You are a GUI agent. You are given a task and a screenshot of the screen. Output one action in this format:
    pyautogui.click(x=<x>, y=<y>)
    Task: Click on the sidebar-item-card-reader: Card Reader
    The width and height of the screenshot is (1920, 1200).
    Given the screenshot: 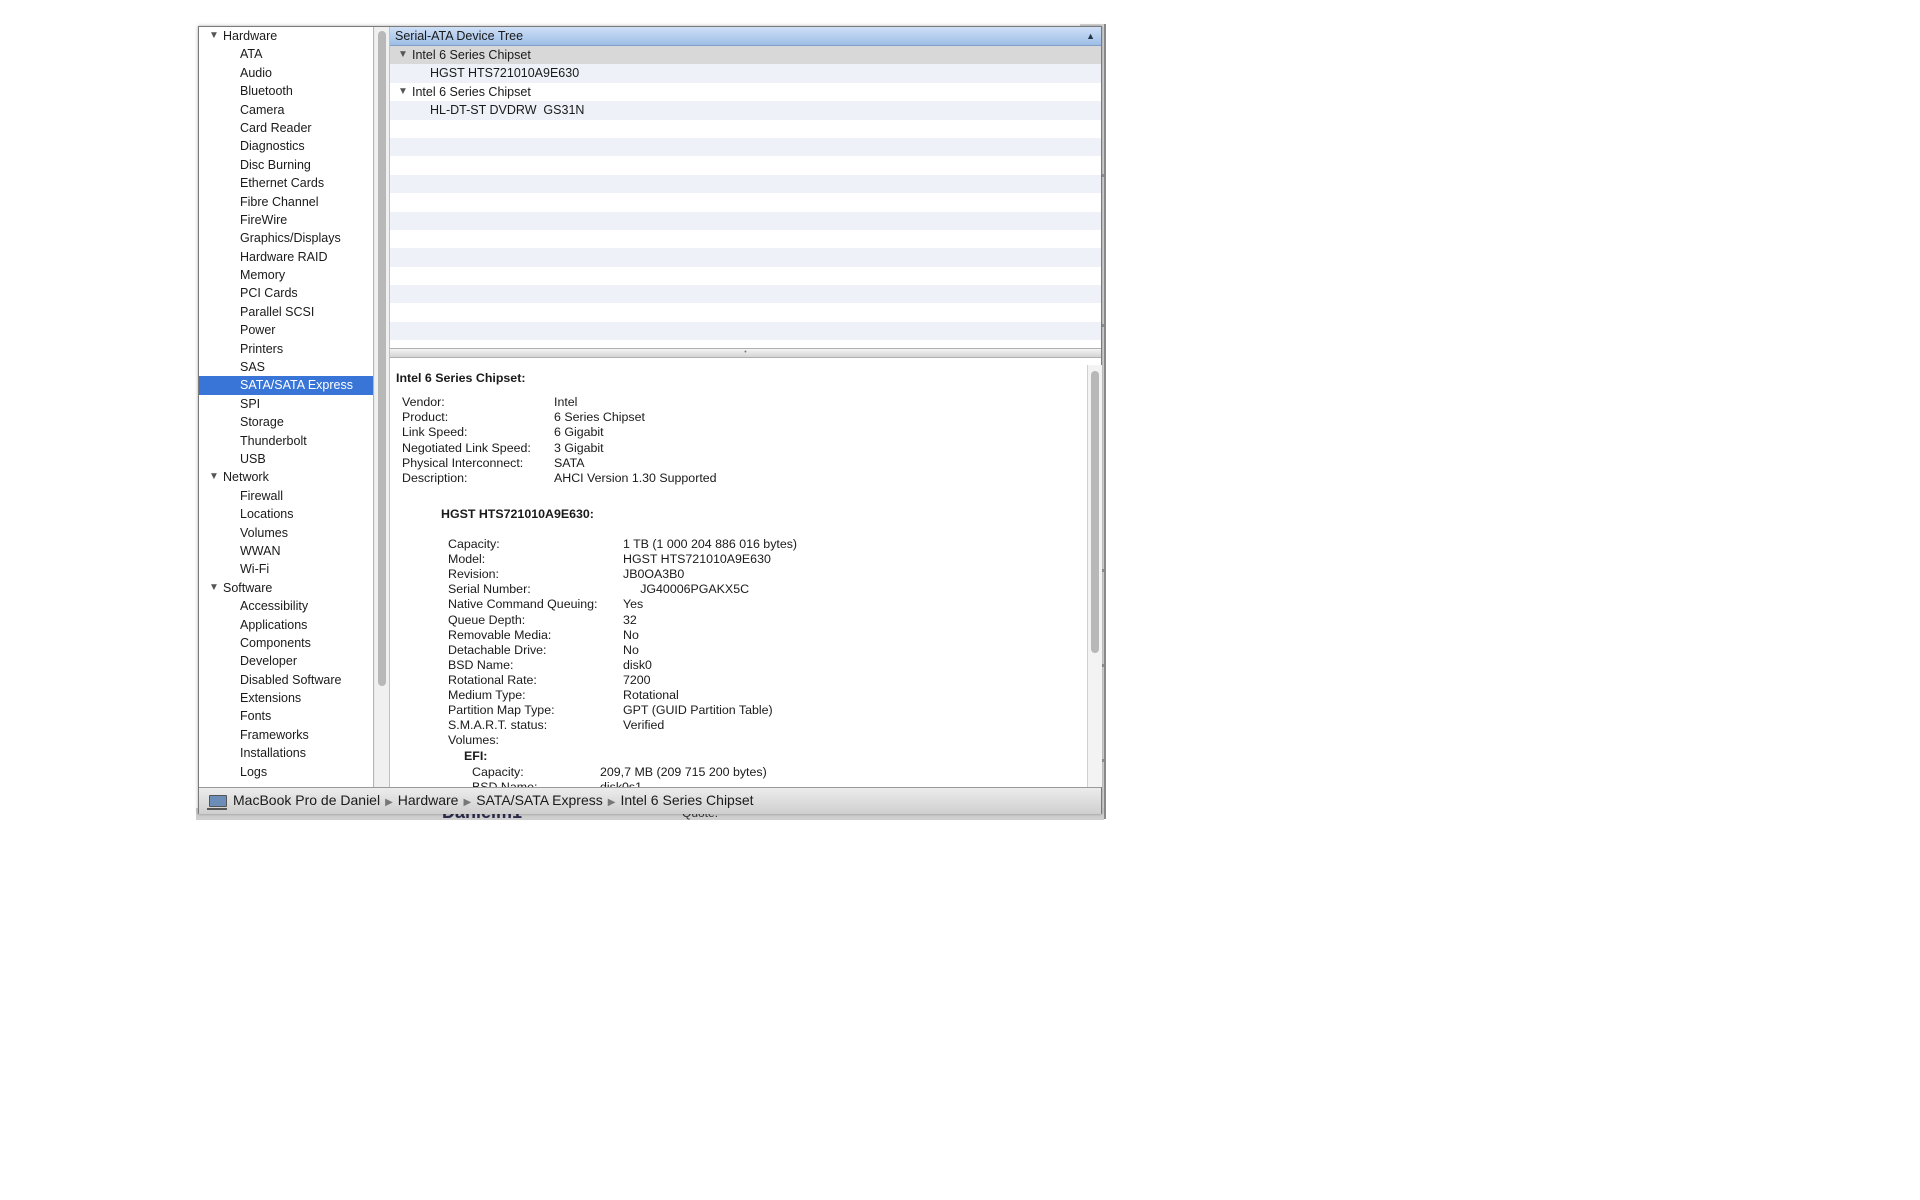 What is the action you would take?
    pyautogui.click(x=286, y=128)
    